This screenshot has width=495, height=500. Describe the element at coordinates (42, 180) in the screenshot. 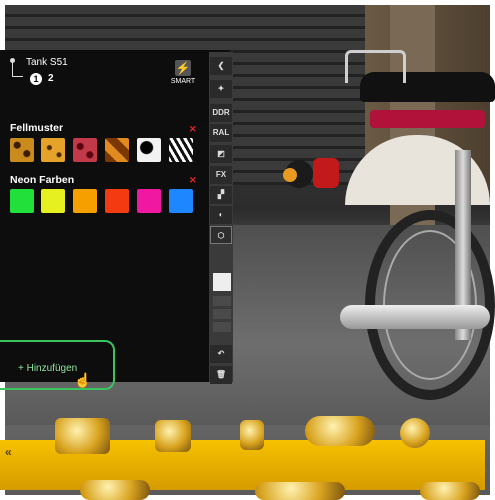

I see `section-title-neon-farben: Neon Farben` at that location.